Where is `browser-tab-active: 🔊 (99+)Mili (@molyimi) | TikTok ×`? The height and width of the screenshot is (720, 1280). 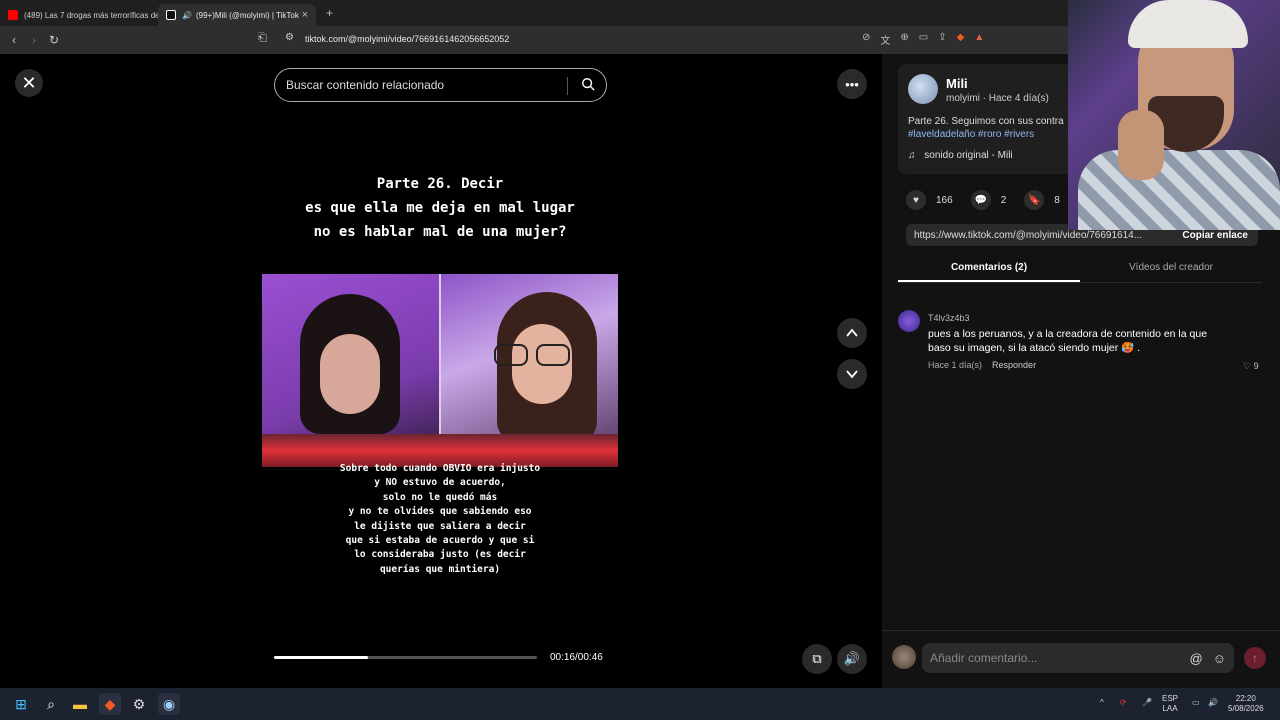 browser-tab-active: 🔊 (99+)Mili (@molyimi) | TikTok × is located at coordinates (237, 15).